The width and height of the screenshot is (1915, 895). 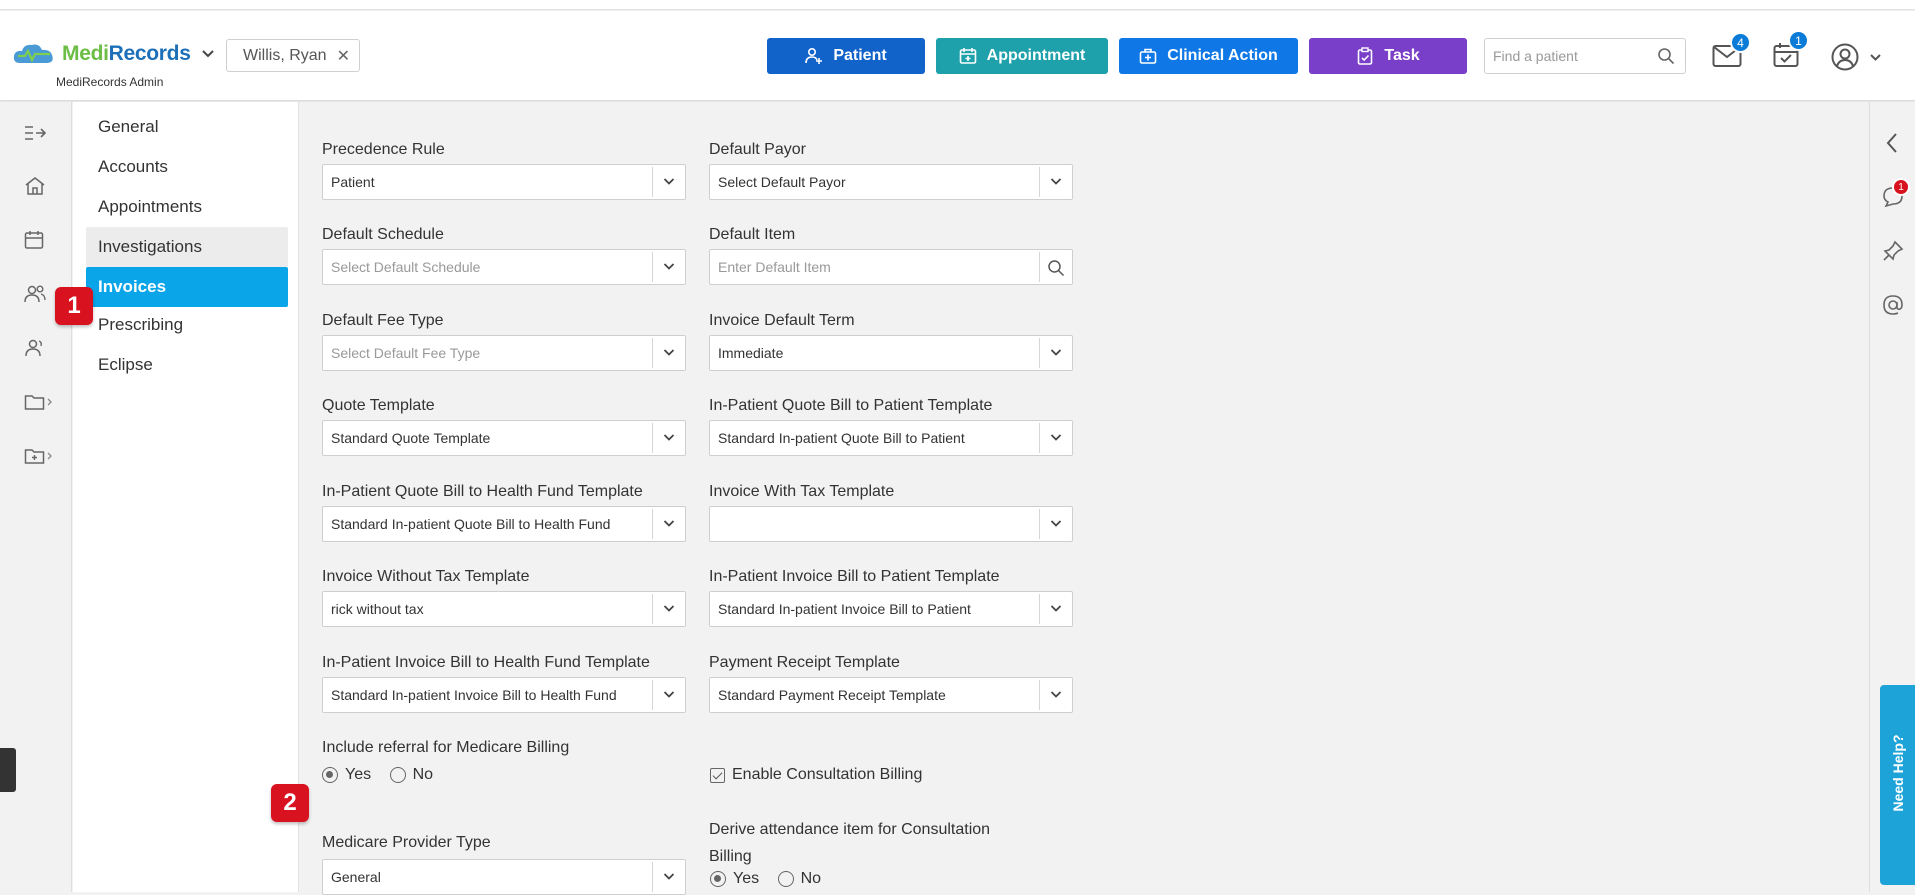 What do you see at coordinates (718, 879) in the screenshot?
I see `derive-attendance-yes-radio` at bounding box center [718, 879].